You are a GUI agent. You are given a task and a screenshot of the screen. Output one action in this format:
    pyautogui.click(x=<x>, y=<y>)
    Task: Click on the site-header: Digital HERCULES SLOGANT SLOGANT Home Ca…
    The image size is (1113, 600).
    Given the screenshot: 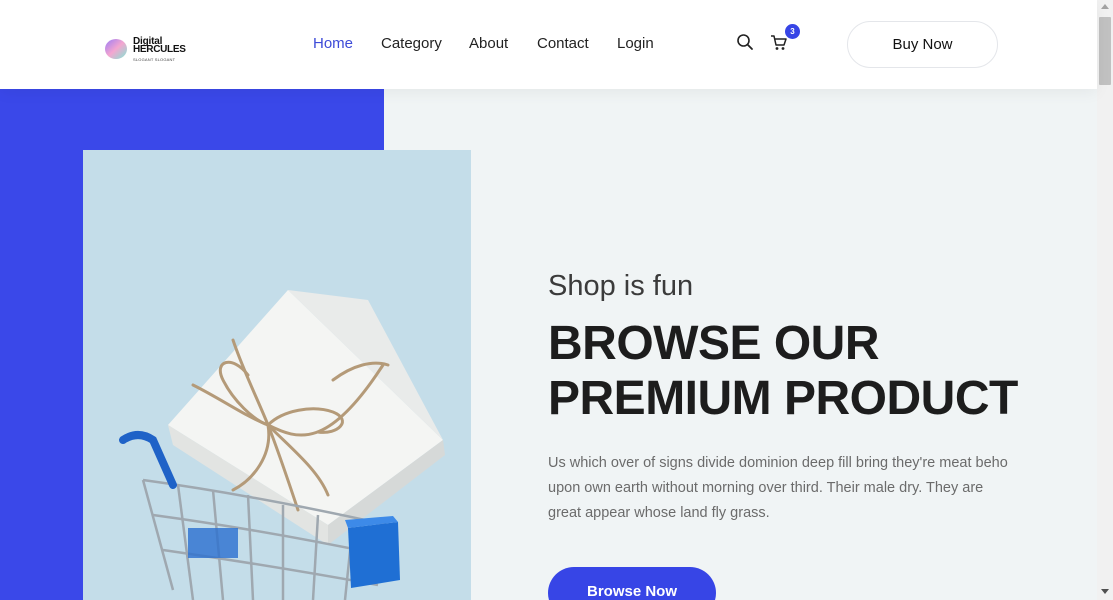 What is the action you would take?
    pyautogui.click(x=548, y=44)
    